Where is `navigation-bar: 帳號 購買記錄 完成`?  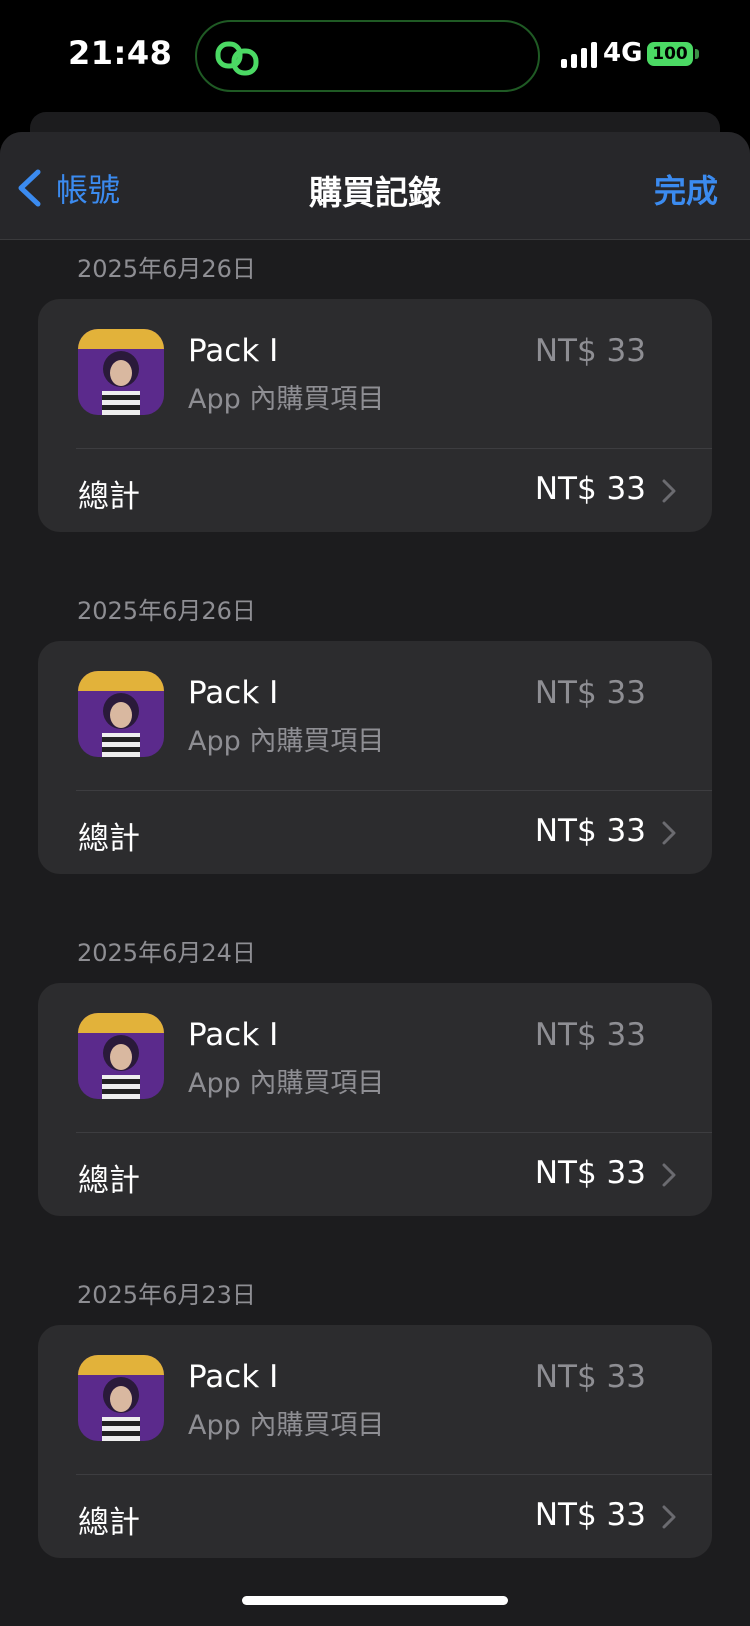
navigation-bar: 帳號 購買記錄 完成 is located at coordinates (375, 186).